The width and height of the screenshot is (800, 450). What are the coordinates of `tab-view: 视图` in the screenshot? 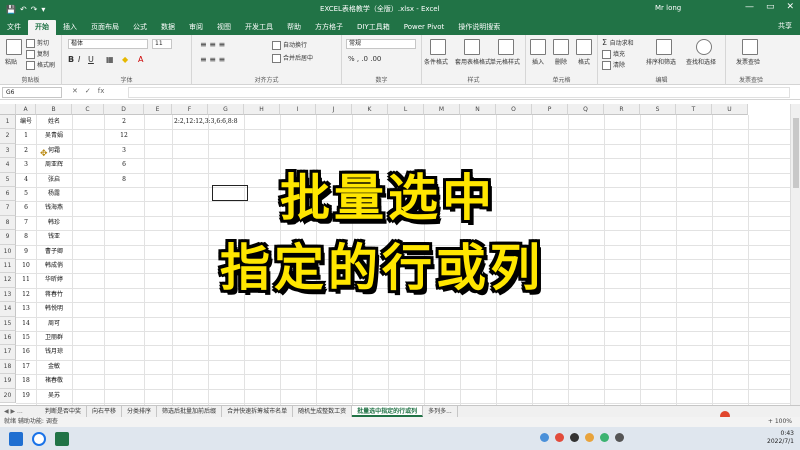 It's located at (224, 27).